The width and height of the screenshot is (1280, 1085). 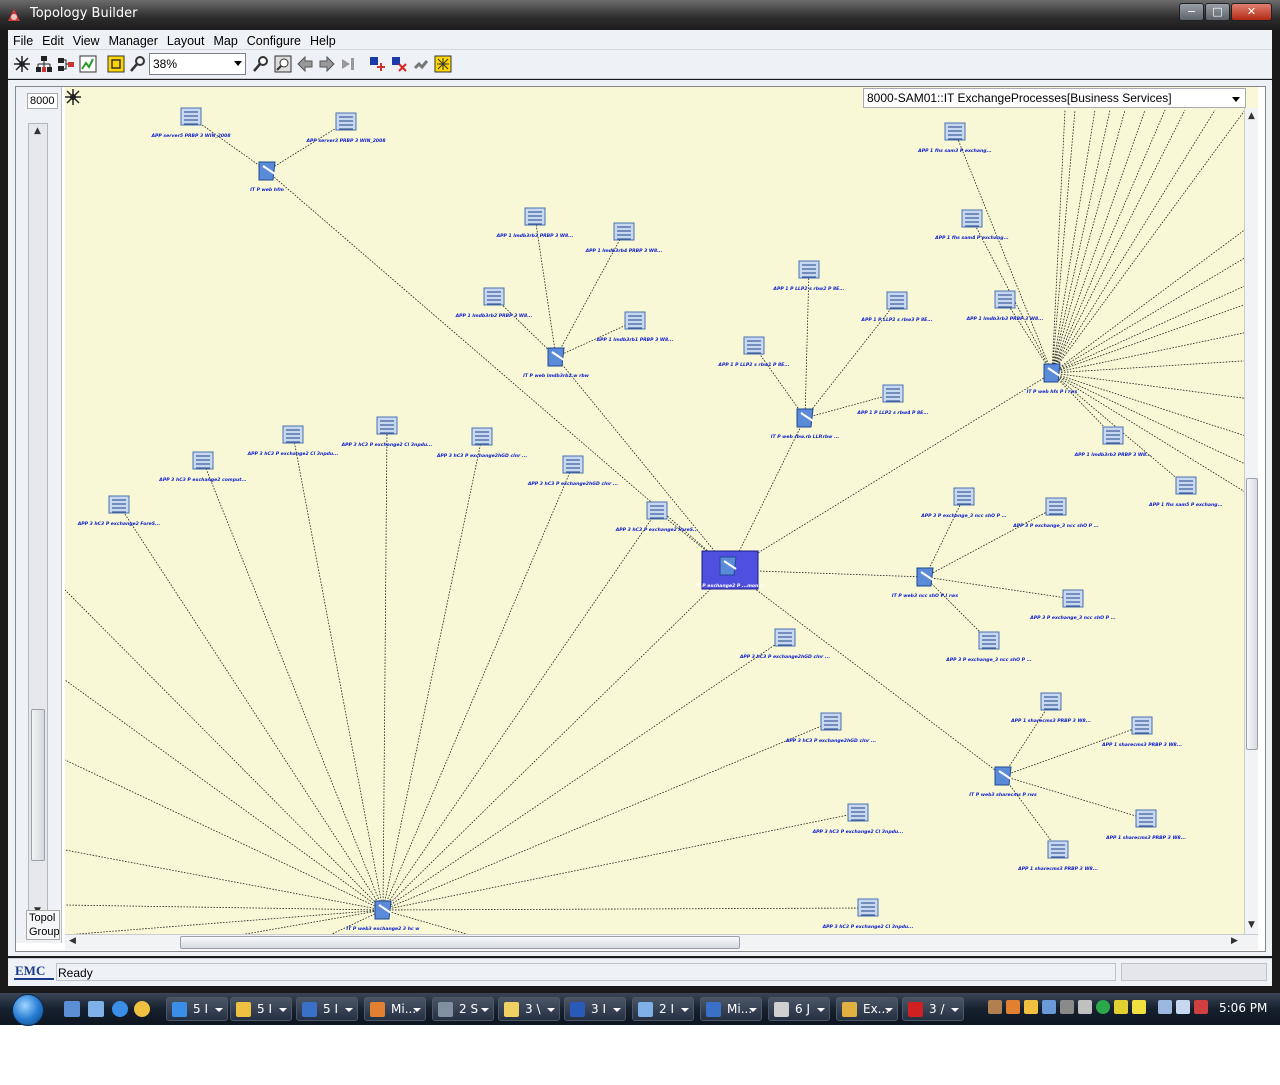 I want to click on back-icon, so click(x=305, y=64).